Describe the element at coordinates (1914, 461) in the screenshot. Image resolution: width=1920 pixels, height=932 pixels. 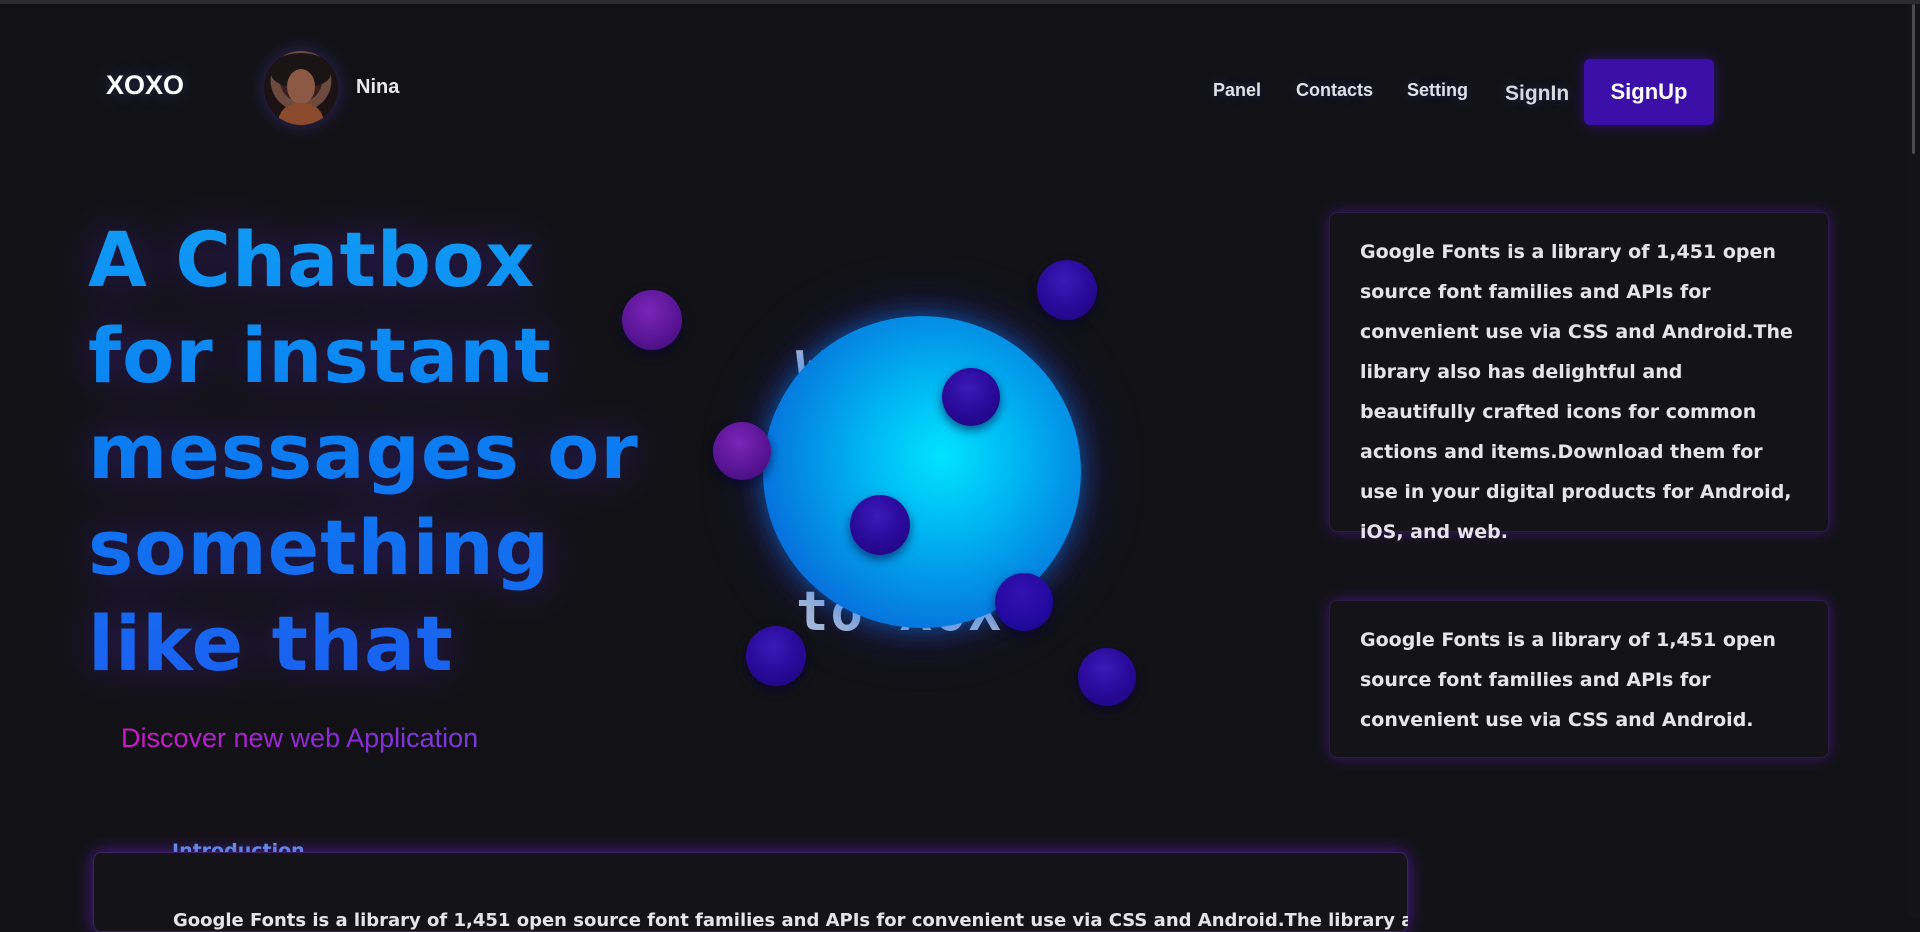
I see `page-scrollbar` at that location.